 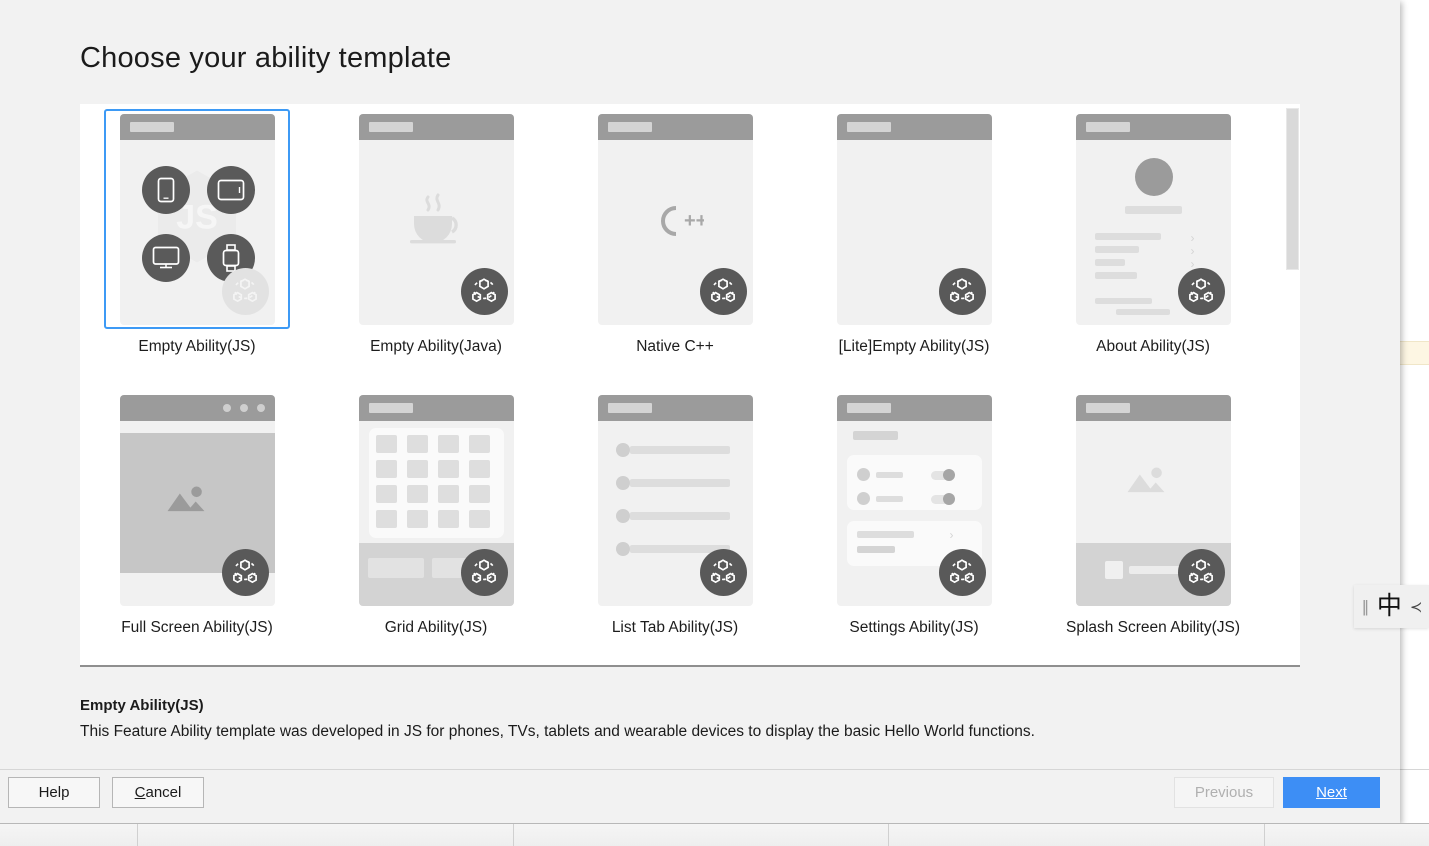 I want to click on avatar, so click(x=1153, y=176).